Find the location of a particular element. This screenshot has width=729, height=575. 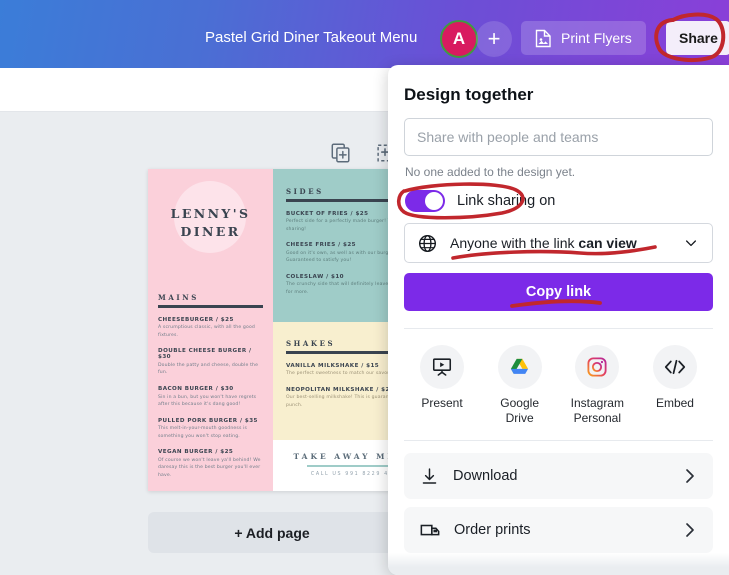

logo-line-1: LENNY'S is located at coordinates (210, 213).